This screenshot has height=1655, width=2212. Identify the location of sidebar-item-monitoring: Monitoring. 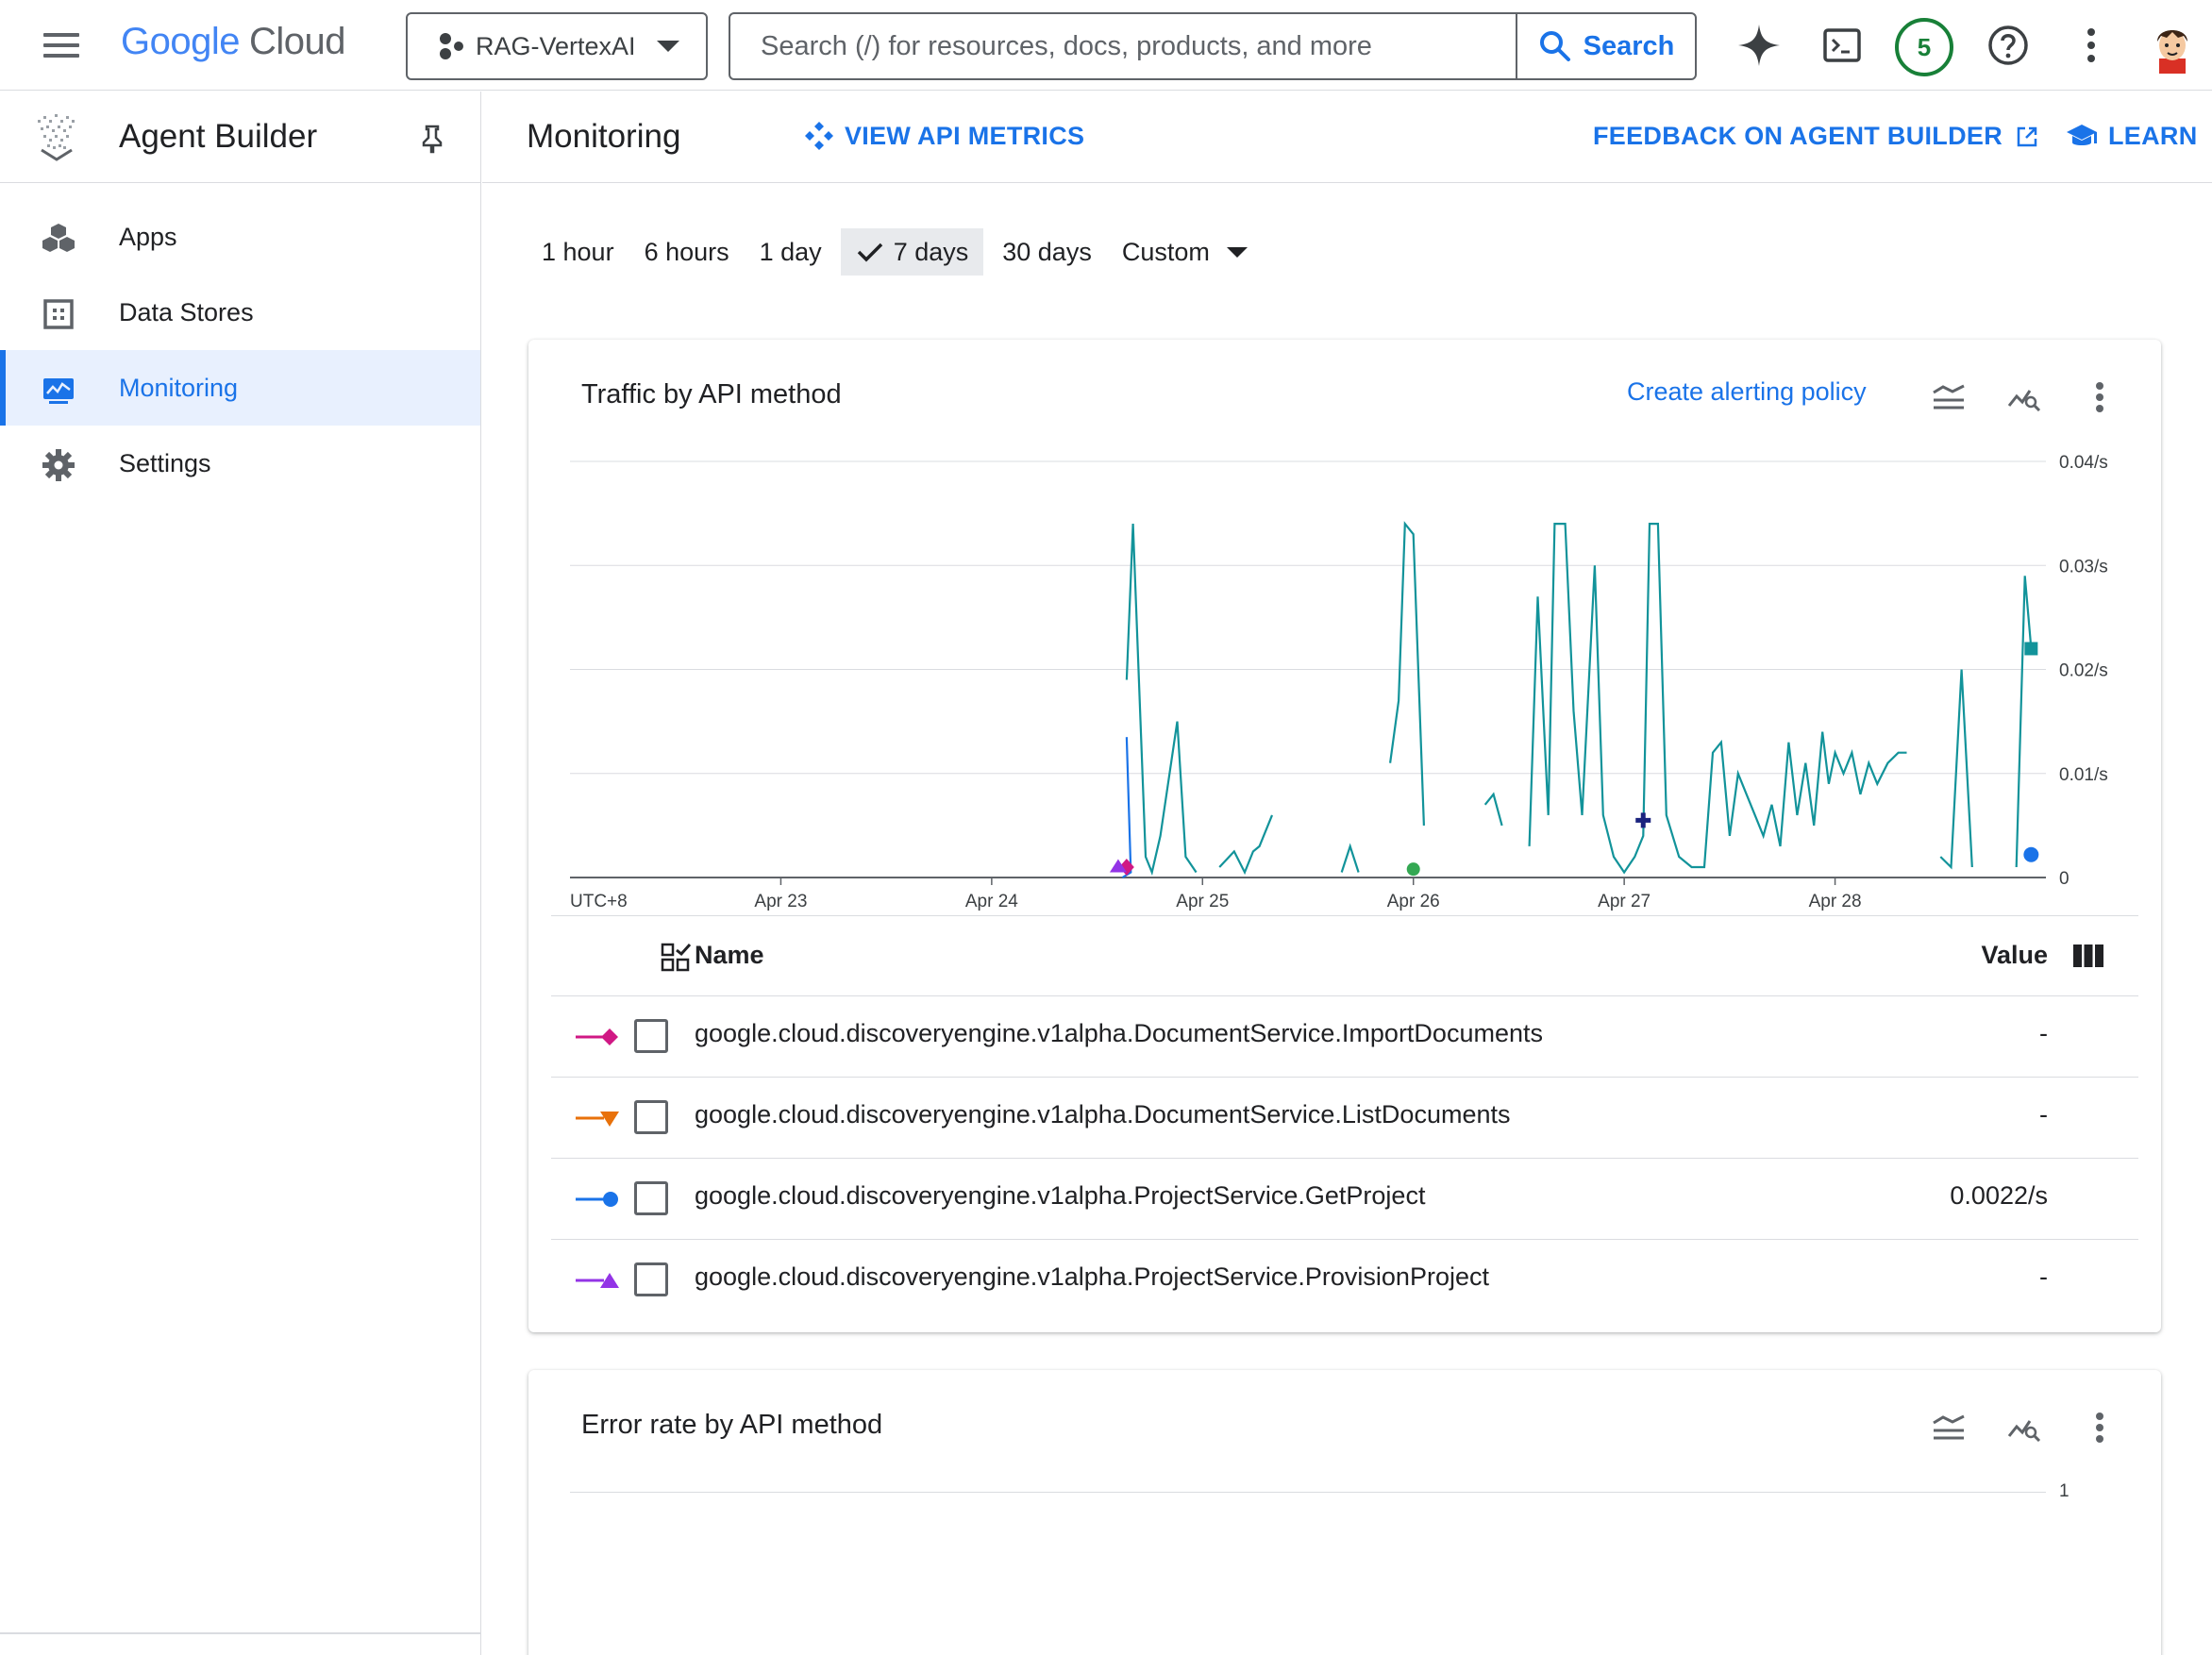
(240, 388).